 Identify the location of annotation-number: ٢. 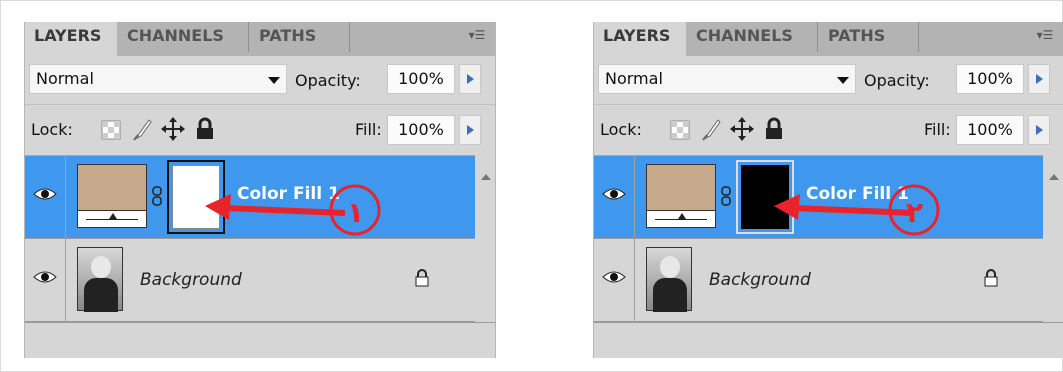
(915, 212).